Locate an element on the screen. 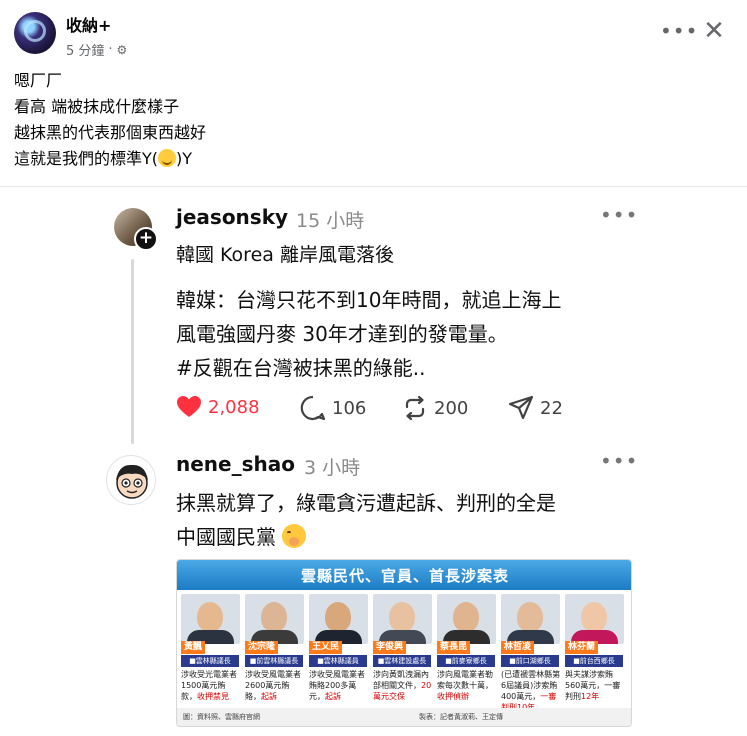  gear-icon: ⚙ is located at coordinates (122, 50).